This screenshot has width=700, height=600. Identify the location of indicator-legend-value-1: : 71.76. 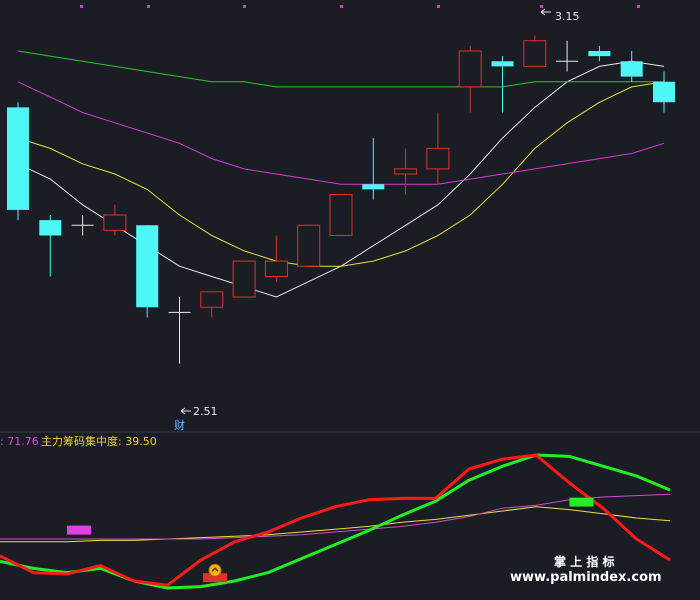
(19, 441).